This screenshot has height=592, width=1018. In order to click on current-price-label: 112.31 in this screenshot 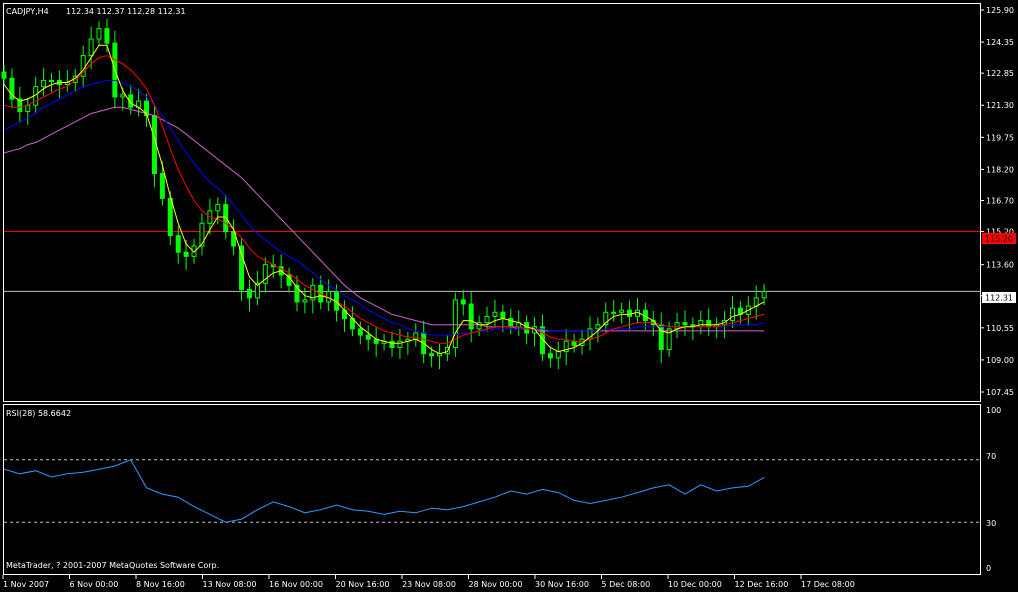, I will do `click(999, 298)`.